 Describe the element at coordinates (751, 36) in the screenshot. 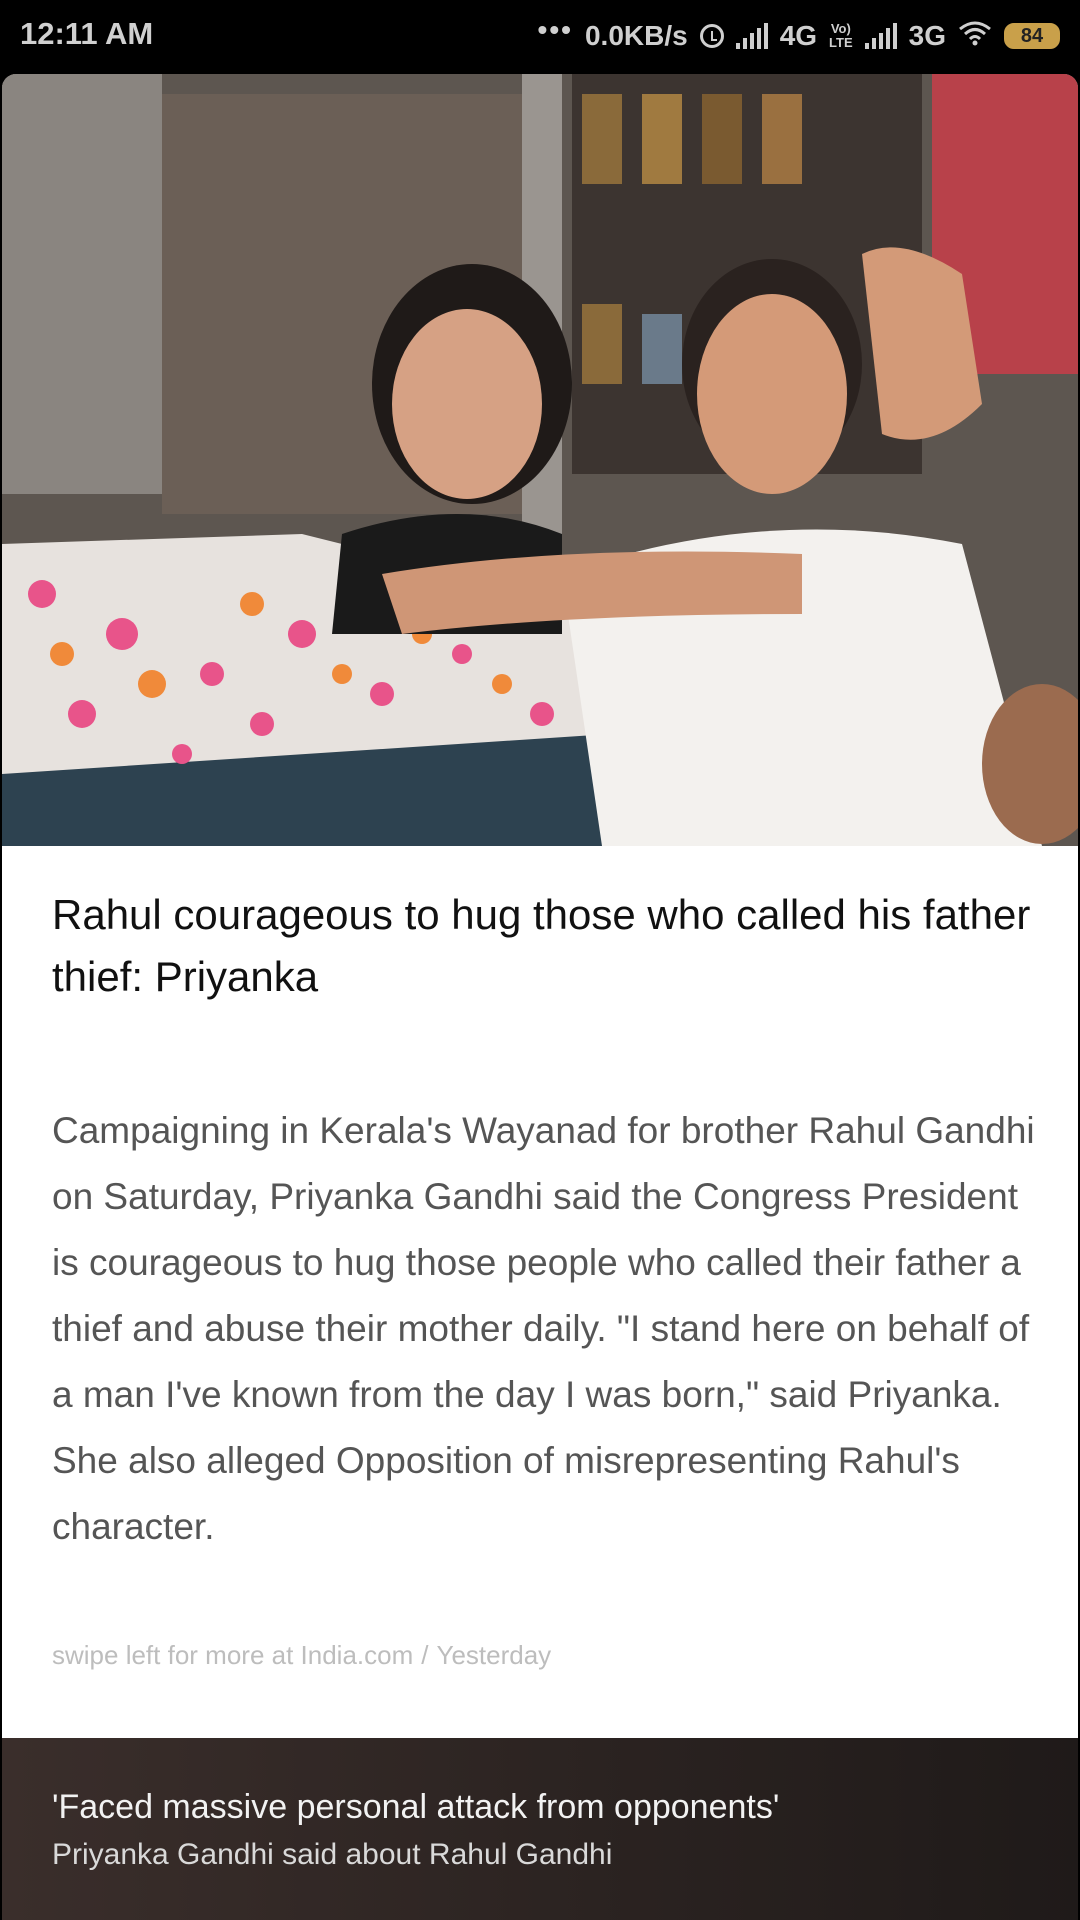

I see `signal-icon` at that location.